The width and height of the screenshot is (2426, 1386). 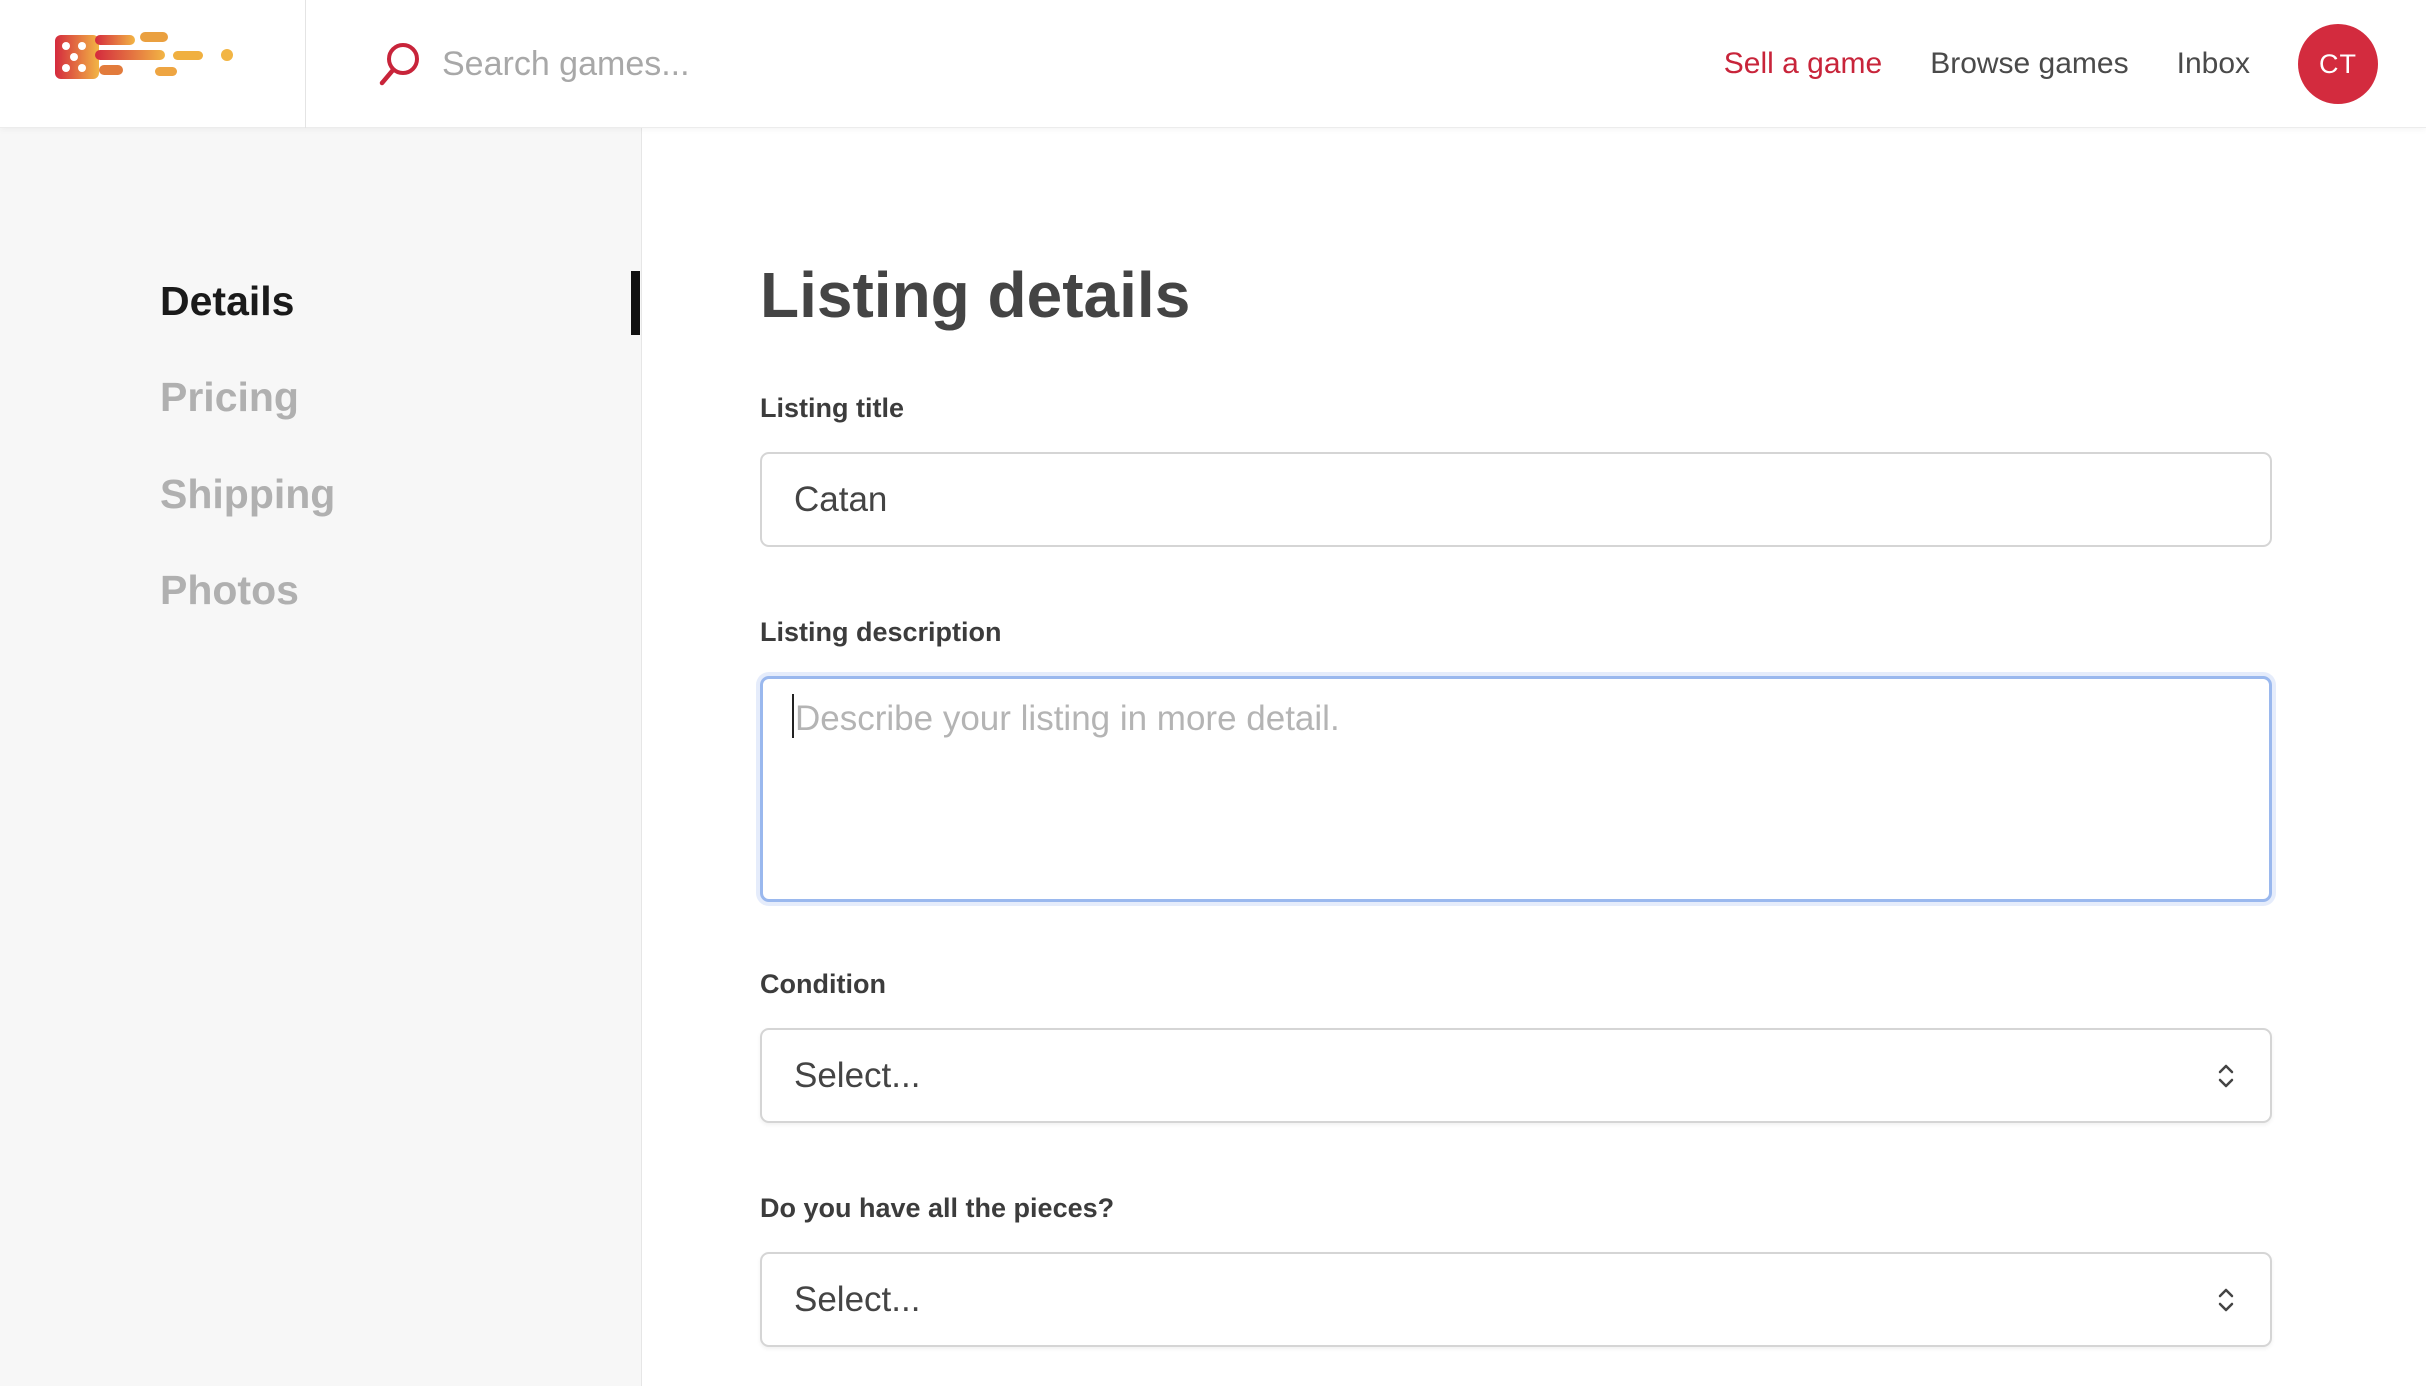 I want to click on listing-title-label: Listing title, so click(x=832, y=408).